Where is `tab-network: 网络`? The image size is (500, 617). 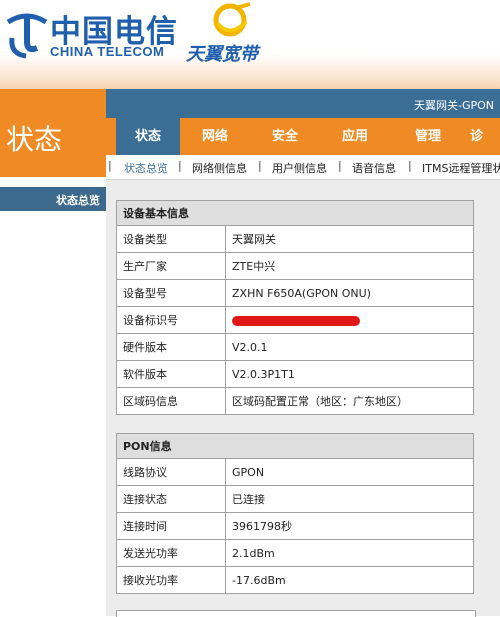
tab-network: 网络 is located at coordinates (215, 136).